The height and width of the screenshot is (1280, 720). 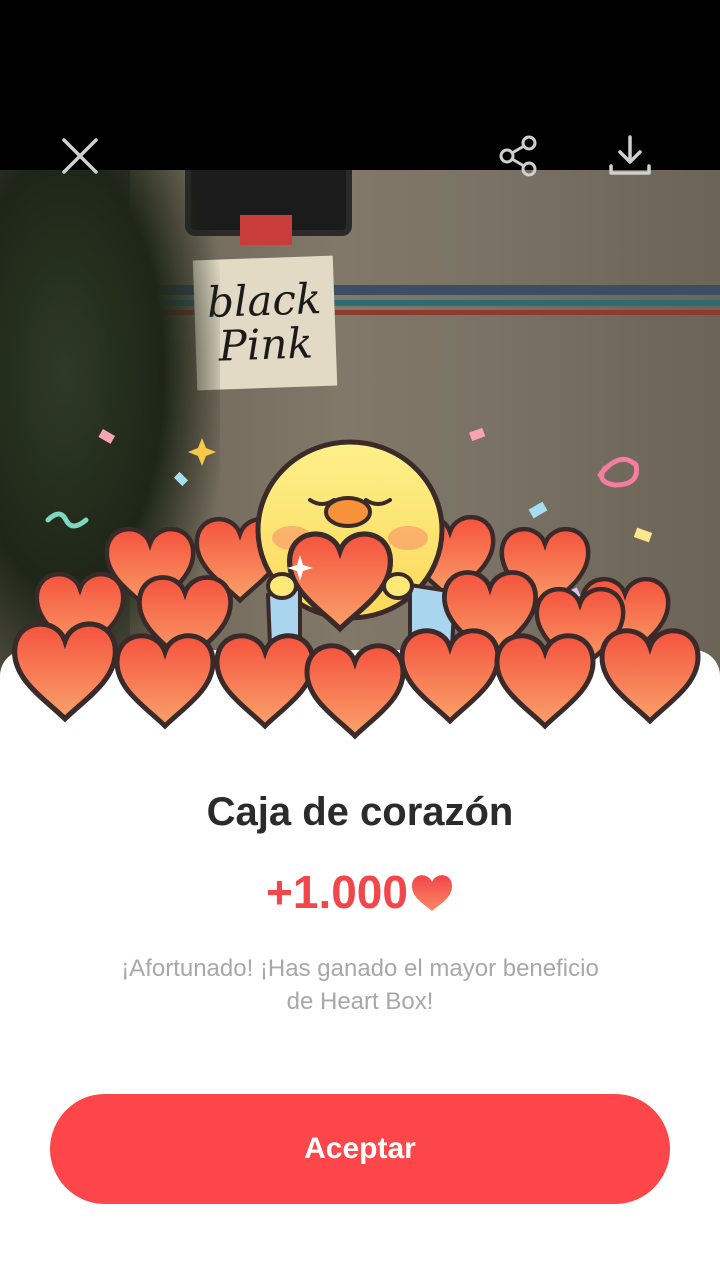 I want to click on share-button, so click(x=518, y=156).